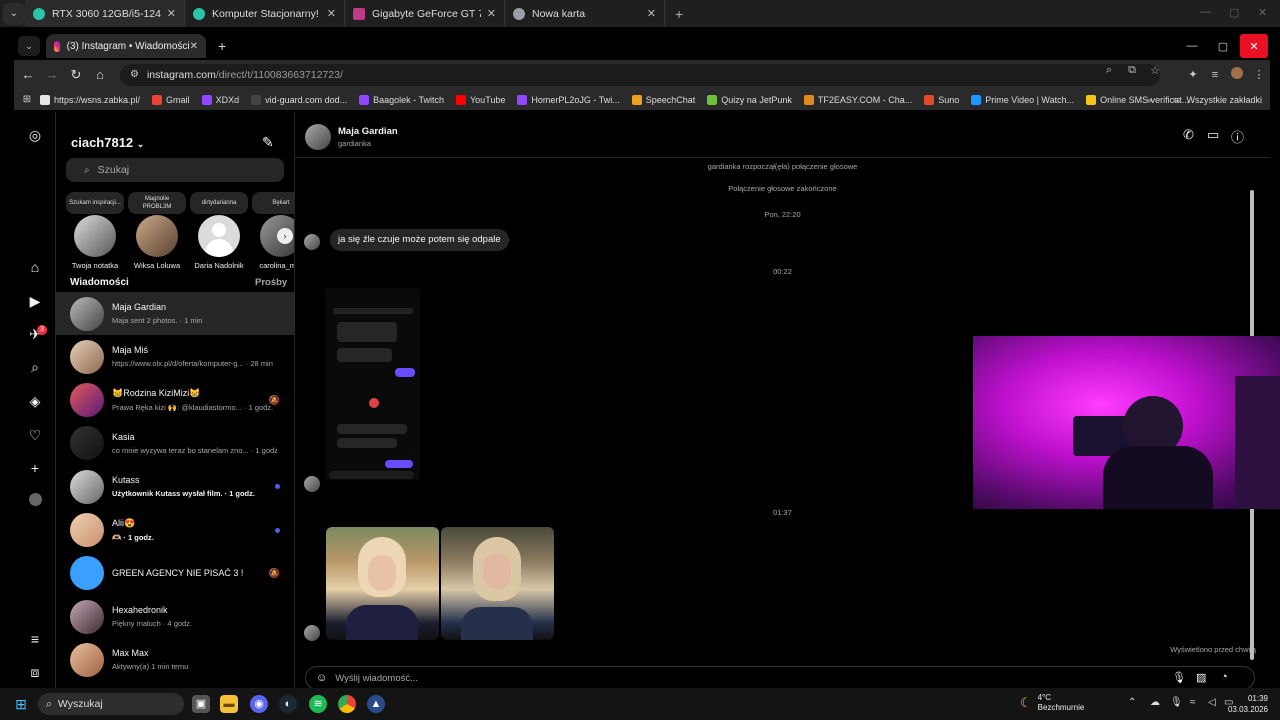 The width and height of the screenshot is (1280, 720). I want to click on note-item: Bękart › carolina_mar, so click(273, 231).